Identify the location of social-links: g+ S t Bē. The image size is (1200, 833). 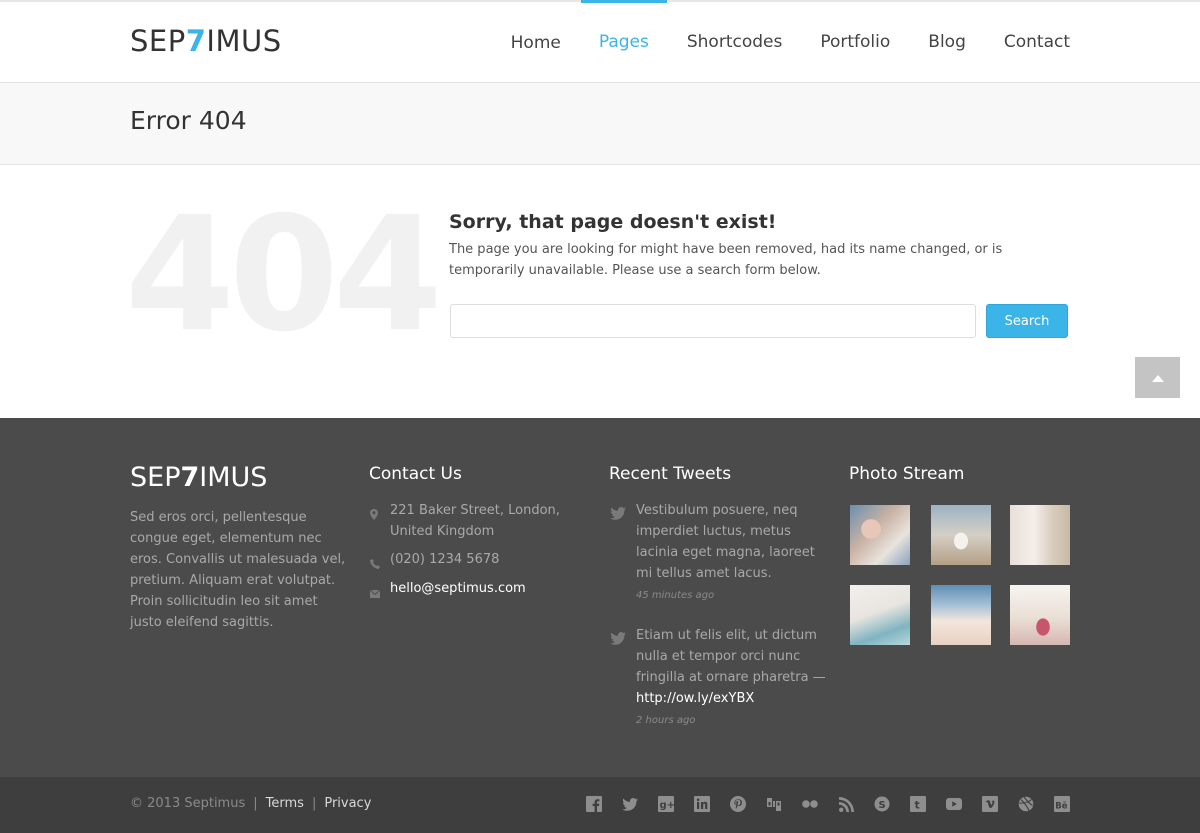
(828, 804).